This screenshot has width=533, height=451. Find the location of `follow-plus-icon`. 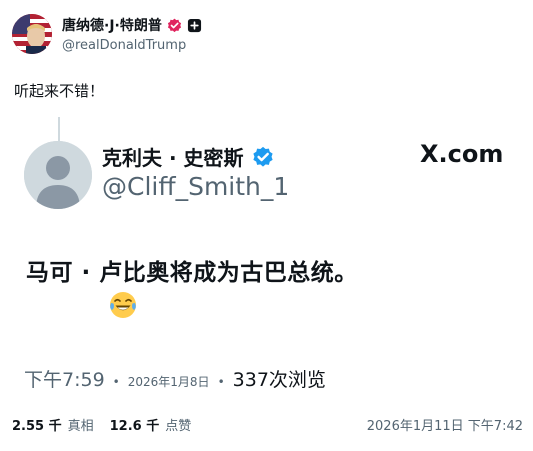

follow-plus-icon is located at coordinates (194, 25).